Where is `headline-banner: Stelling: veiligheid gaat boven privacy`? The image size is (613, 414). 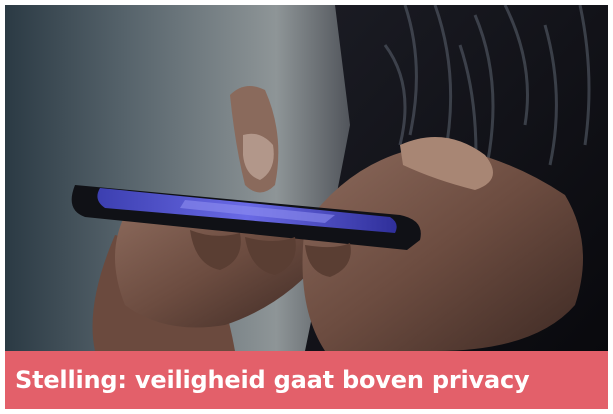
headline-banner: Stelling: veiligheid gaat boven privacy is located at coordinates (306, 380).